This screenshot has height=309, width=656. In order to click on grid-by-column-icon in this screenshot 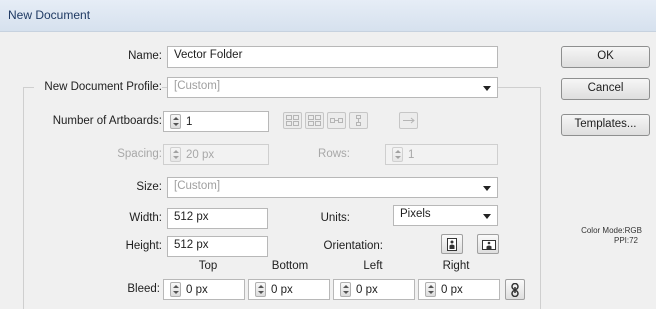, I will do `click(314, 120)`.